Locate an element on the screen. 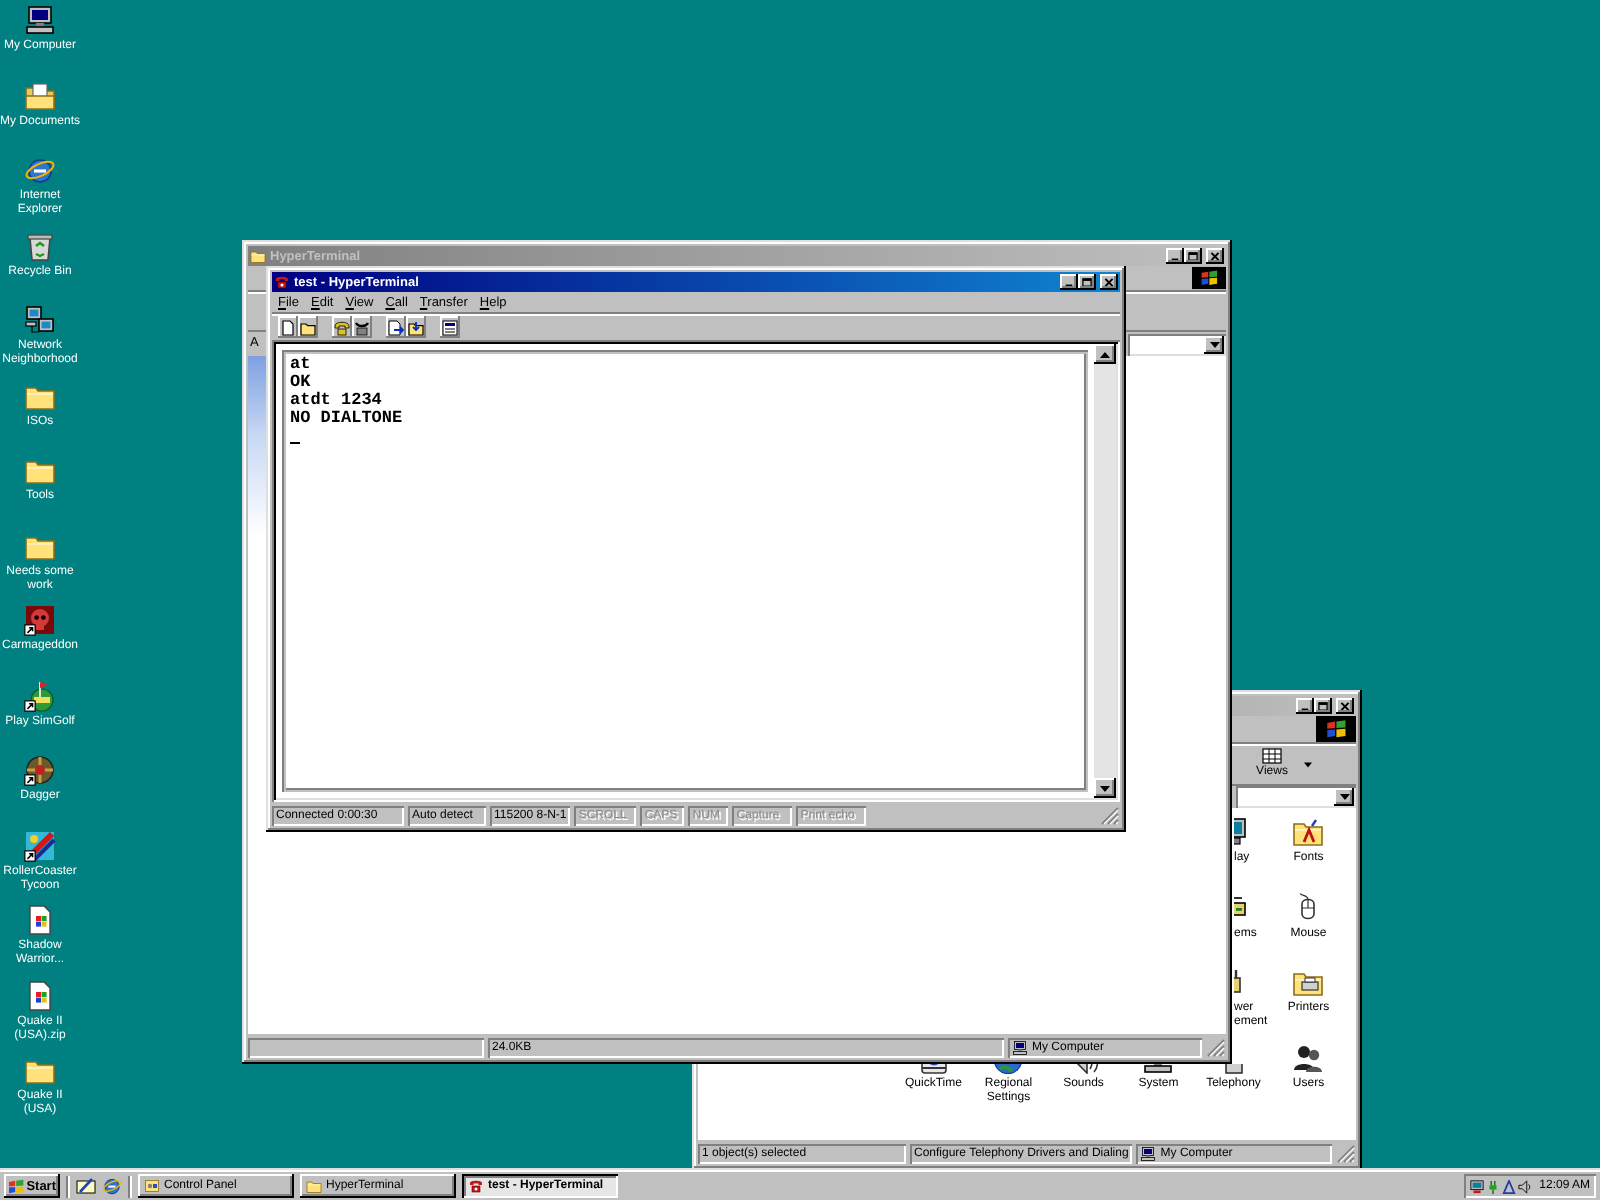 Image resolution: width=1600 pixels, height=1200 pixels. terminal-line: NO DIALTONE is located at coordinates (346, 419).